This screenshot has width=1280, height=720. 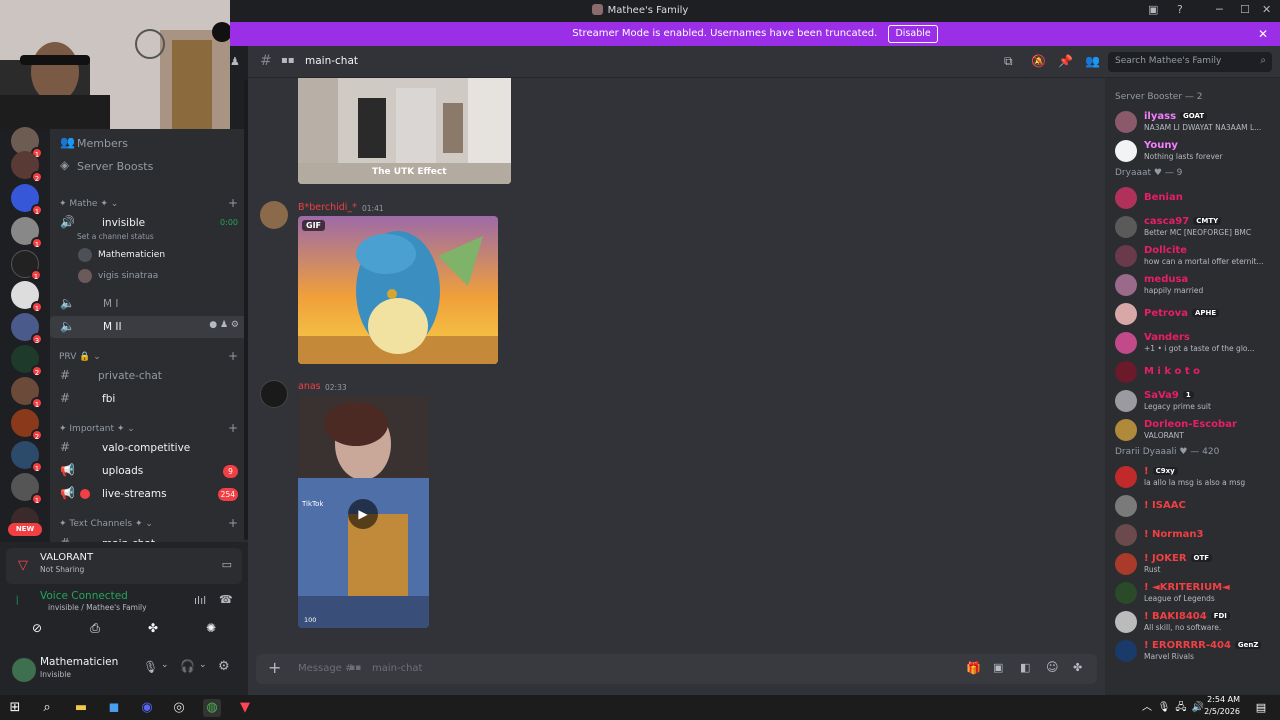 What do you see at coordinates (1077, 667) in the screenshot?
I see `apps-icon: ✤` at bounding box center [1077, 667].